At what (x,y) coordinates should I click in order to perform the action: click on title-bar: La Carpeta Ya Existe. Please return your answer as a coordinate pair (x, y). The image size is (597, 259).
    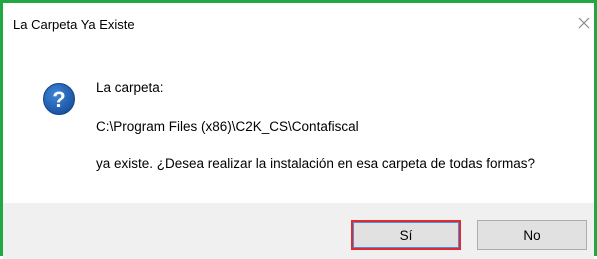
    Looking at the image, I should click on (298, 20).